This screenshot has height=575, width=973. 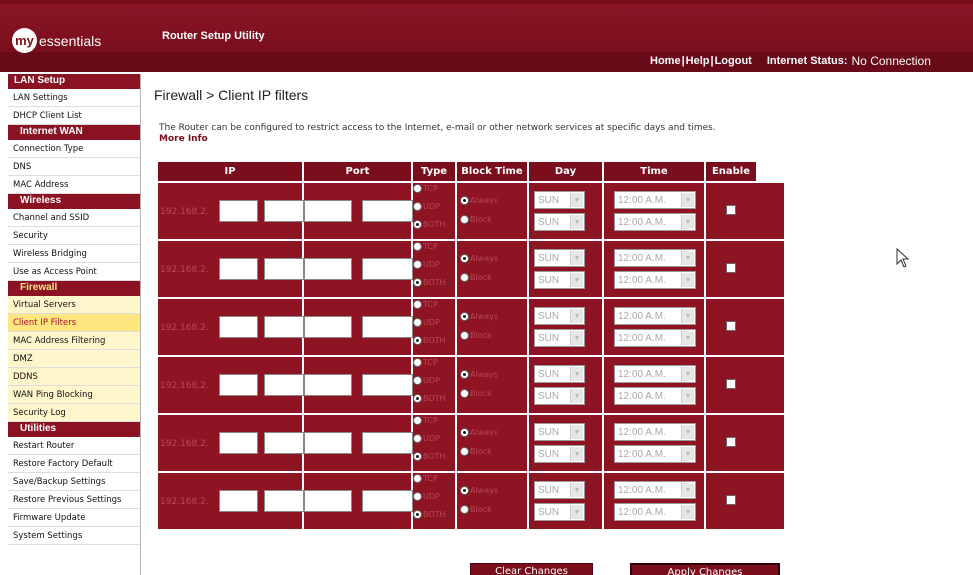 What do you see at coordinates (665, 61) in the screenshot?
I see `home-link: Home` at bounding box center [665, 61].